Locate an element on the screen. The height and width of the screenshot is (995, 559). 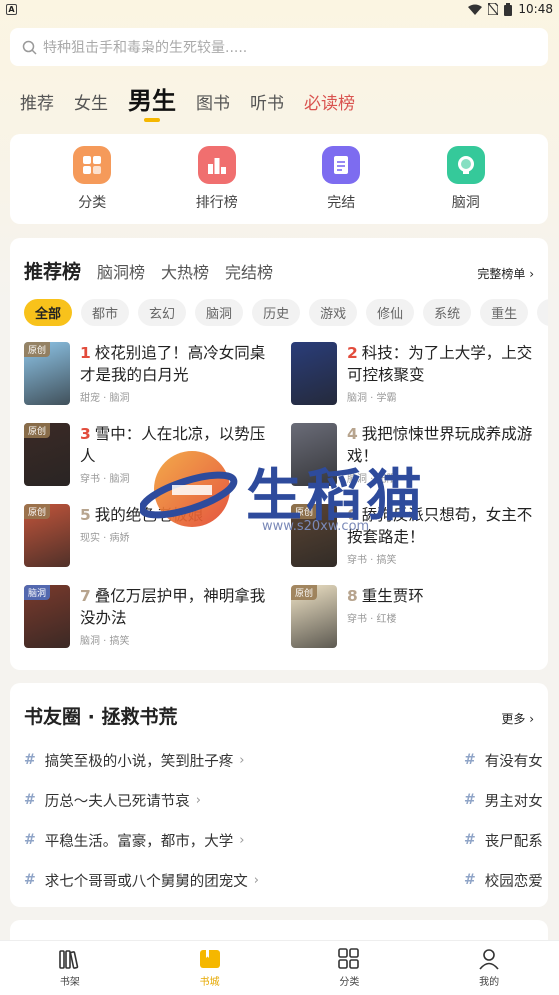
book-cover: 脑洞 is located at coordinates (47, 616).